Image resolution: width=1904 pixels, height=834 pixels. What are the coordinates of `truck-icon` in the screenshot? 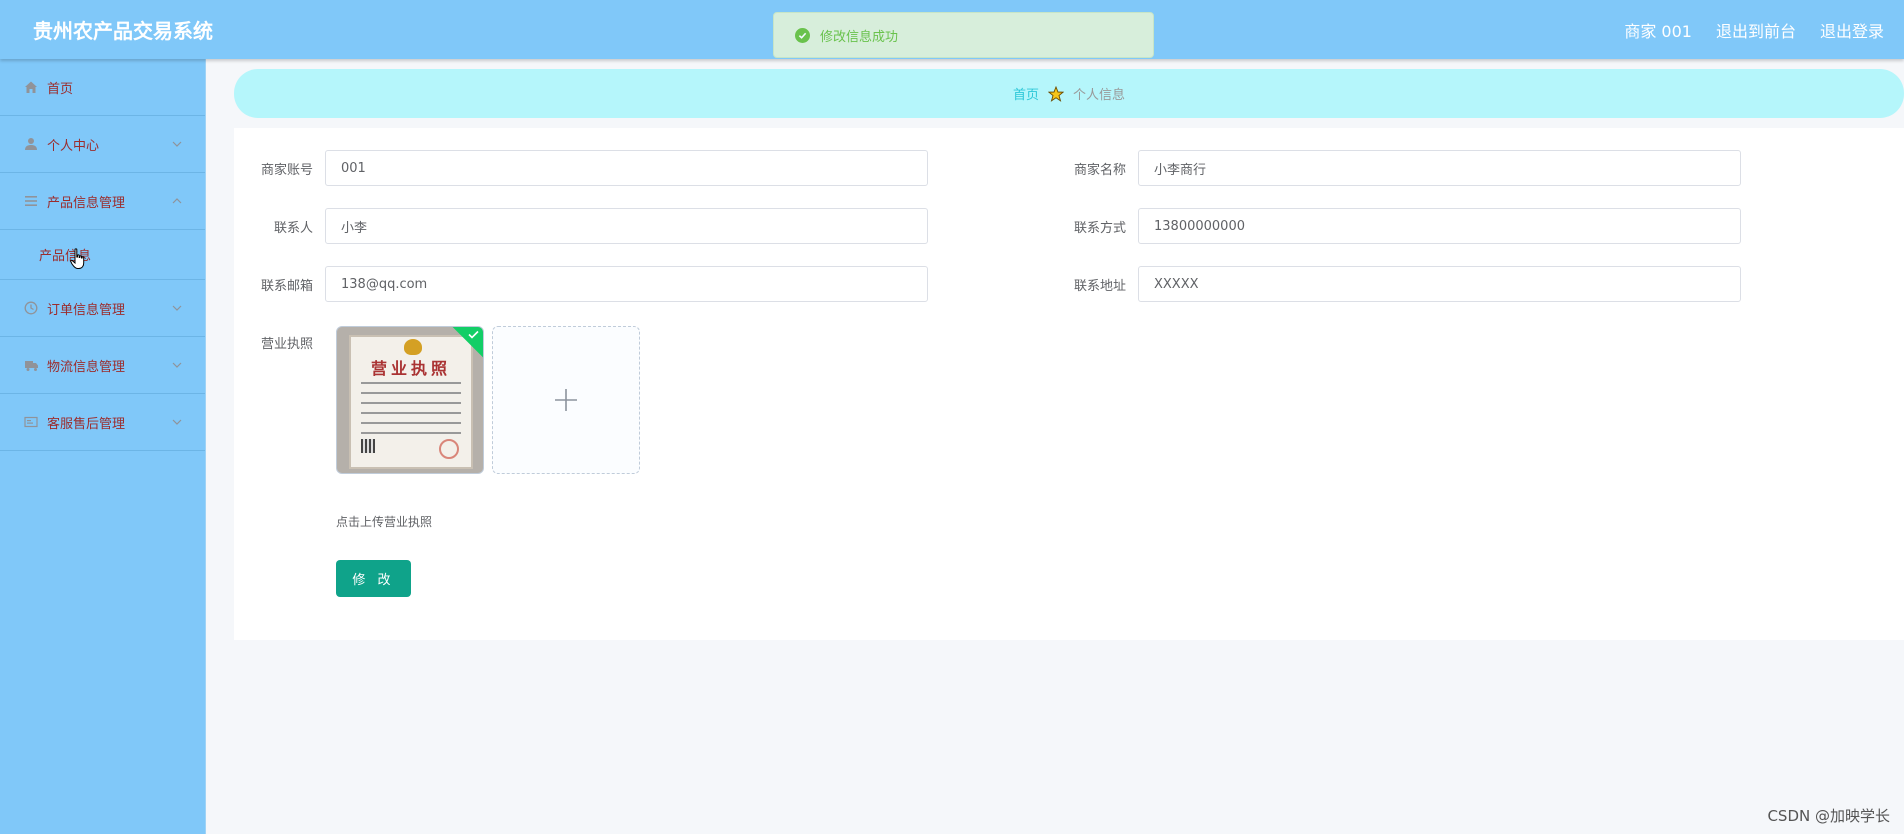 It's located at (31, 365).